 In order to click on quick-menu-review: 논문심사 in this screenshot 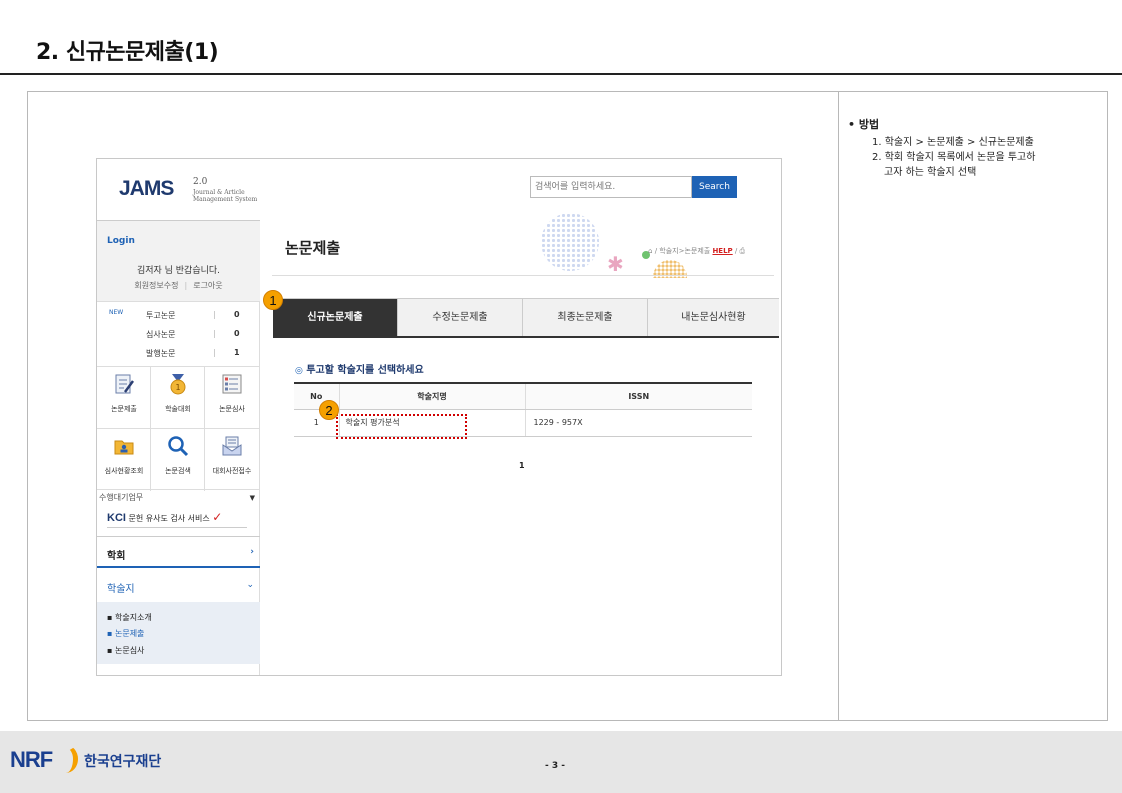, I will do `click(232, 398)`.